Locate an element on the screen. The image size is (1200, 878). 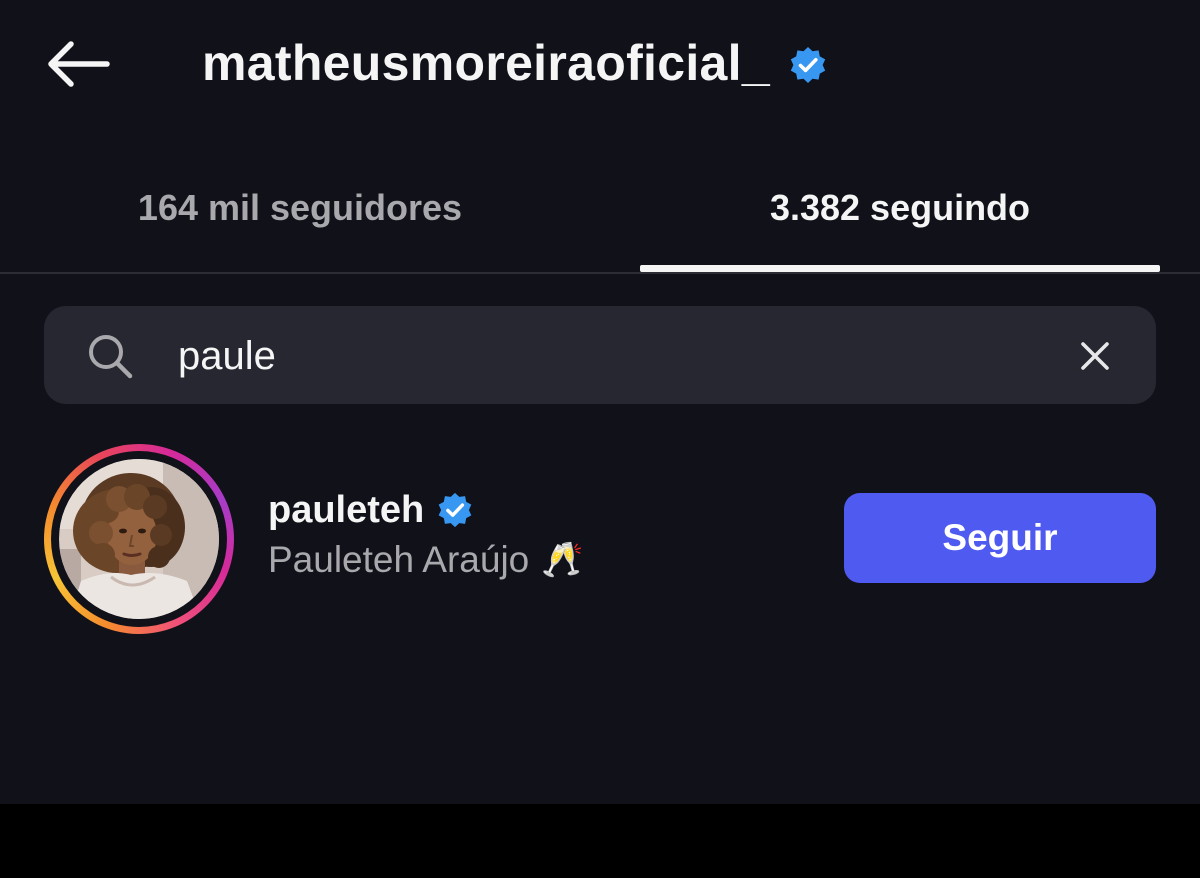
profile-username: matheusmoreiraoficial_ is located at coordinates (486, 63).